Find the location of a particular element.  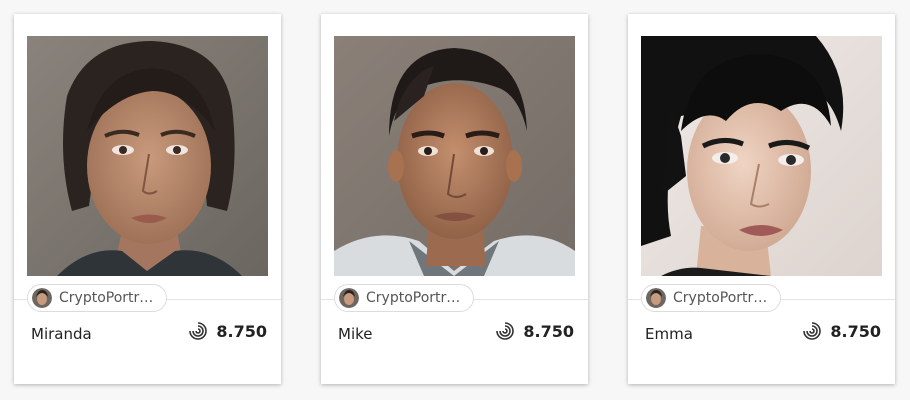

nft-title: Emma is located at coordinates (669, 334).